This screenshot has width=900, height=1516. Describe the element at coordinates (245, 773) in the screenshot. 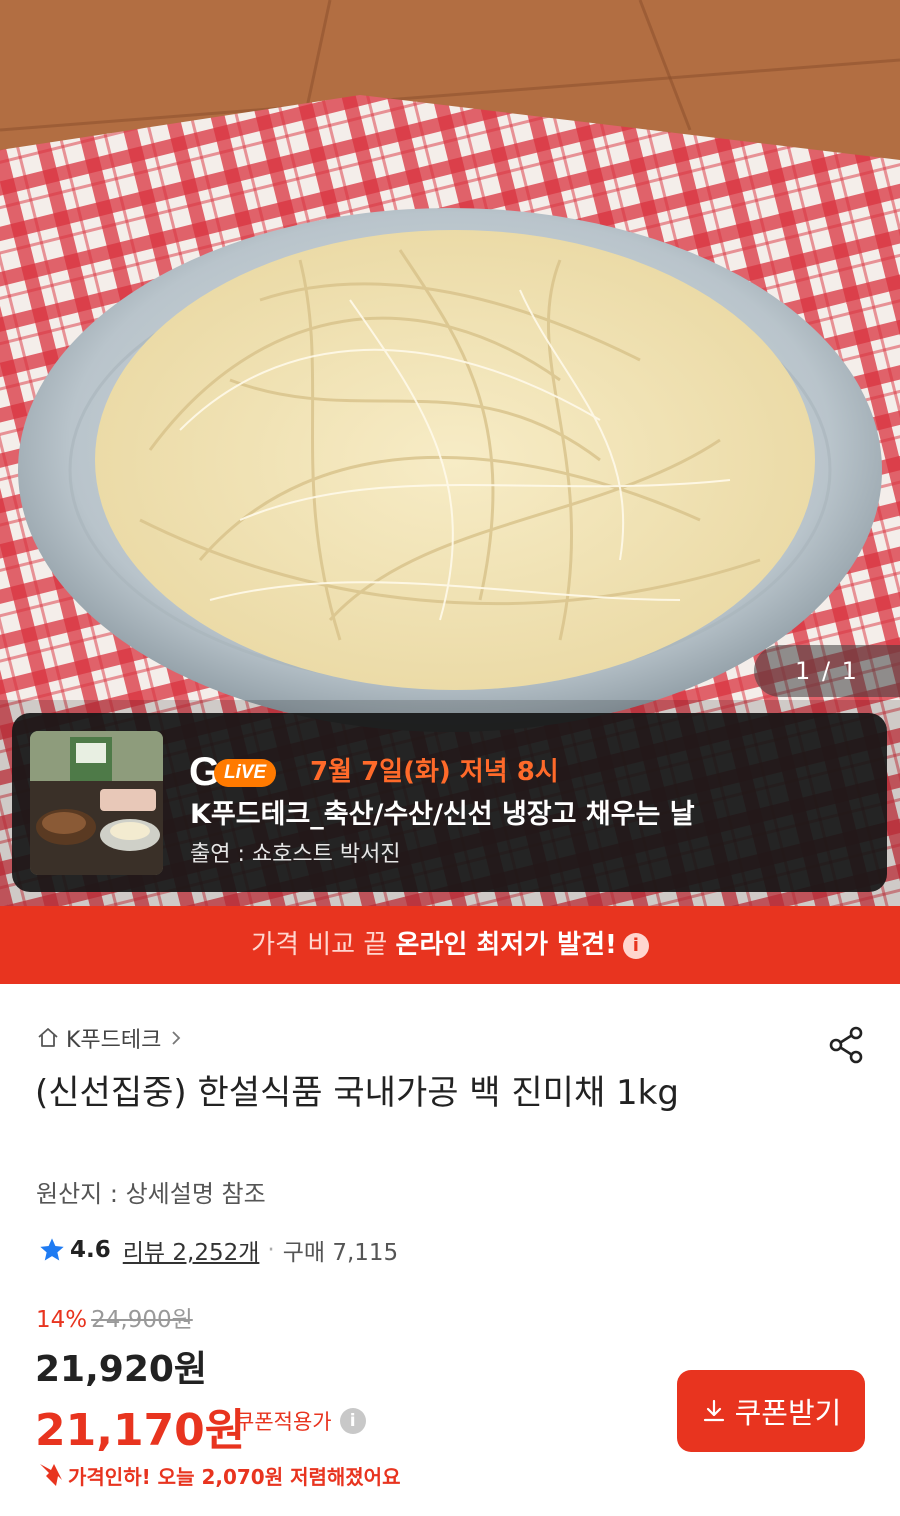

I see `live-badge: LiVE` at that location.